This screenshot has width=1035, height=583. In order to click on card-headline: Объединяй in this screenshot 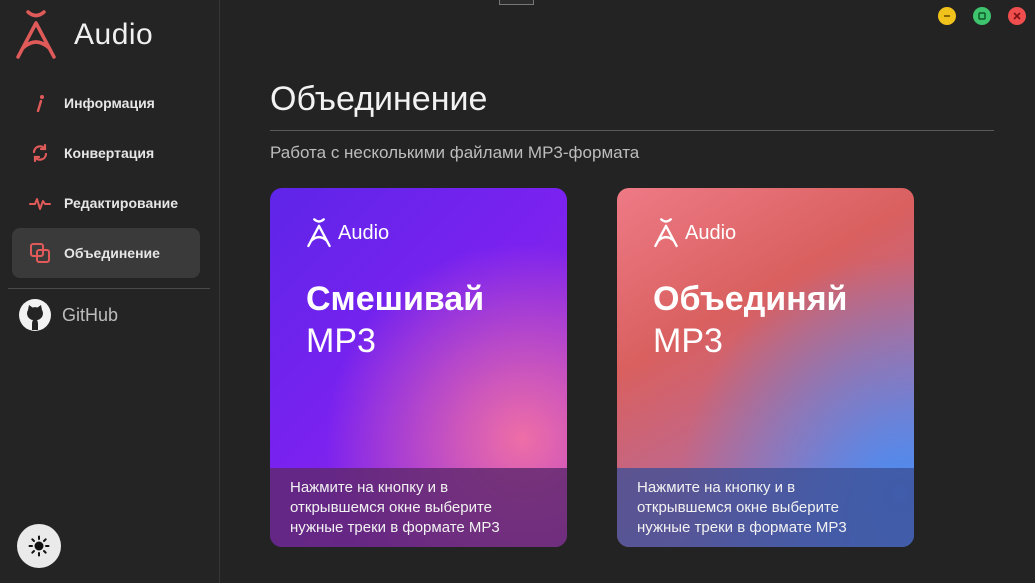, I will do `click(750, 299)`.